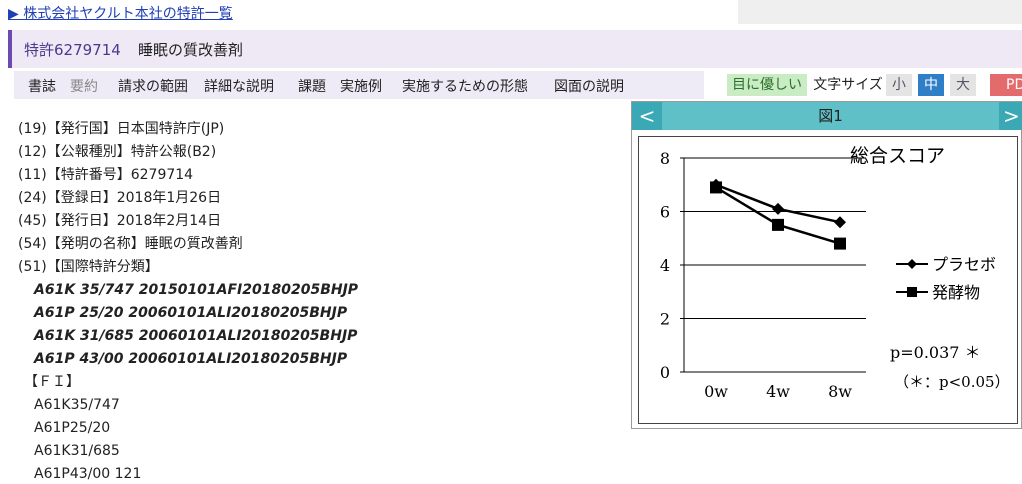 Image resolution: width=1022 pixels, height=484 pixels. I want to click on x-tick-label: 0w, so click(716, 391).